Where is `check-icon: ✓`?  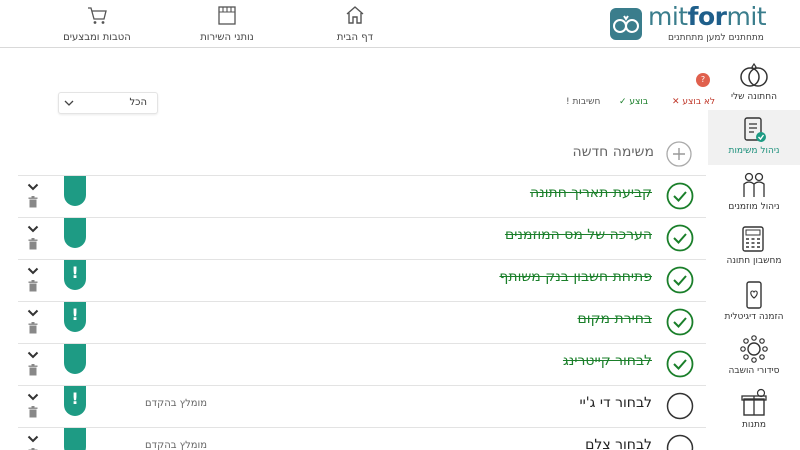
check-icon: ✓ is located at coordinates (623, 102).